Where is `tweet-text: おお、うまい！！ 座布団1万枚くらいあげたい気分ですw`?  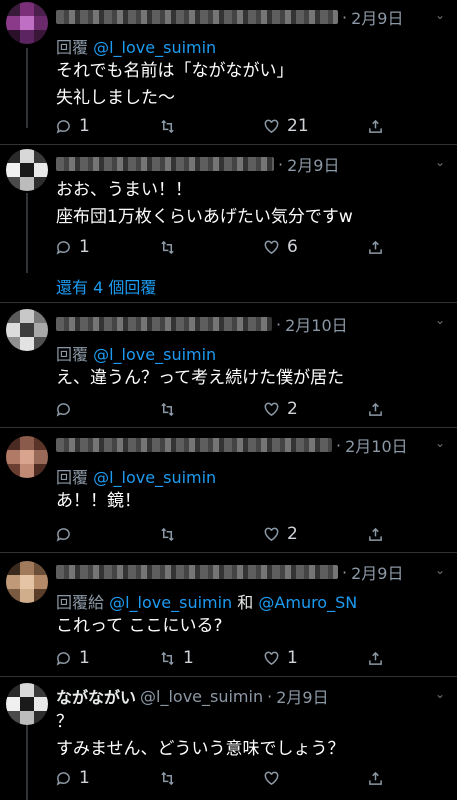
tweet-text: おお、うまい！！ 座布団1万枚くらいあげたい気分ですw is located at coordinates (246, 204).